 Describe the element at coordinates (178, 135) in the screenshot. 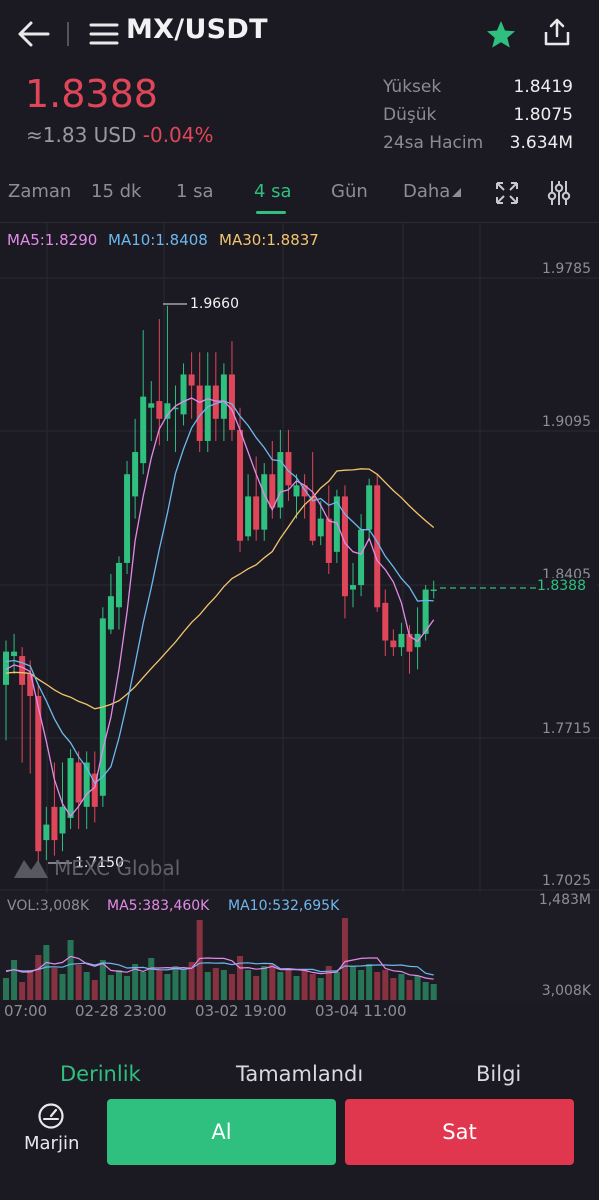

I see `price-change: -0.04%` at that location.